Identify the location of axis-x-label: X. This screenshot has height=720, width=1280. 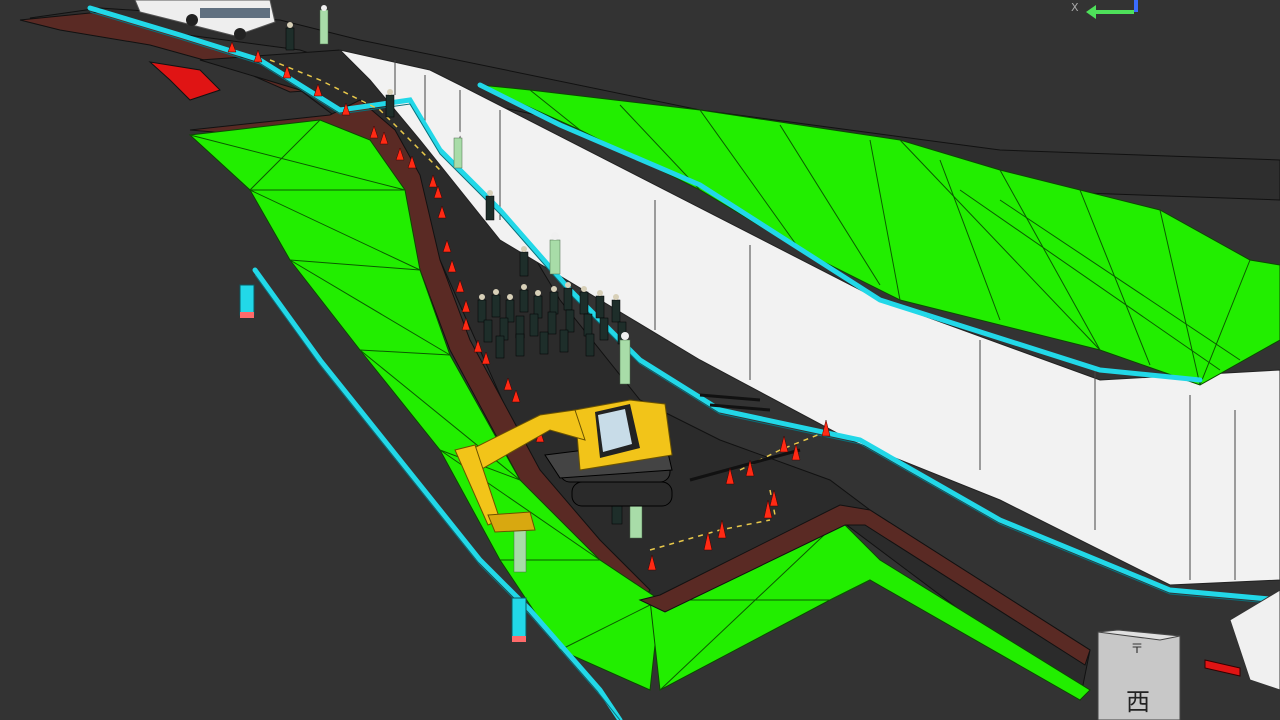
(1075, 7).